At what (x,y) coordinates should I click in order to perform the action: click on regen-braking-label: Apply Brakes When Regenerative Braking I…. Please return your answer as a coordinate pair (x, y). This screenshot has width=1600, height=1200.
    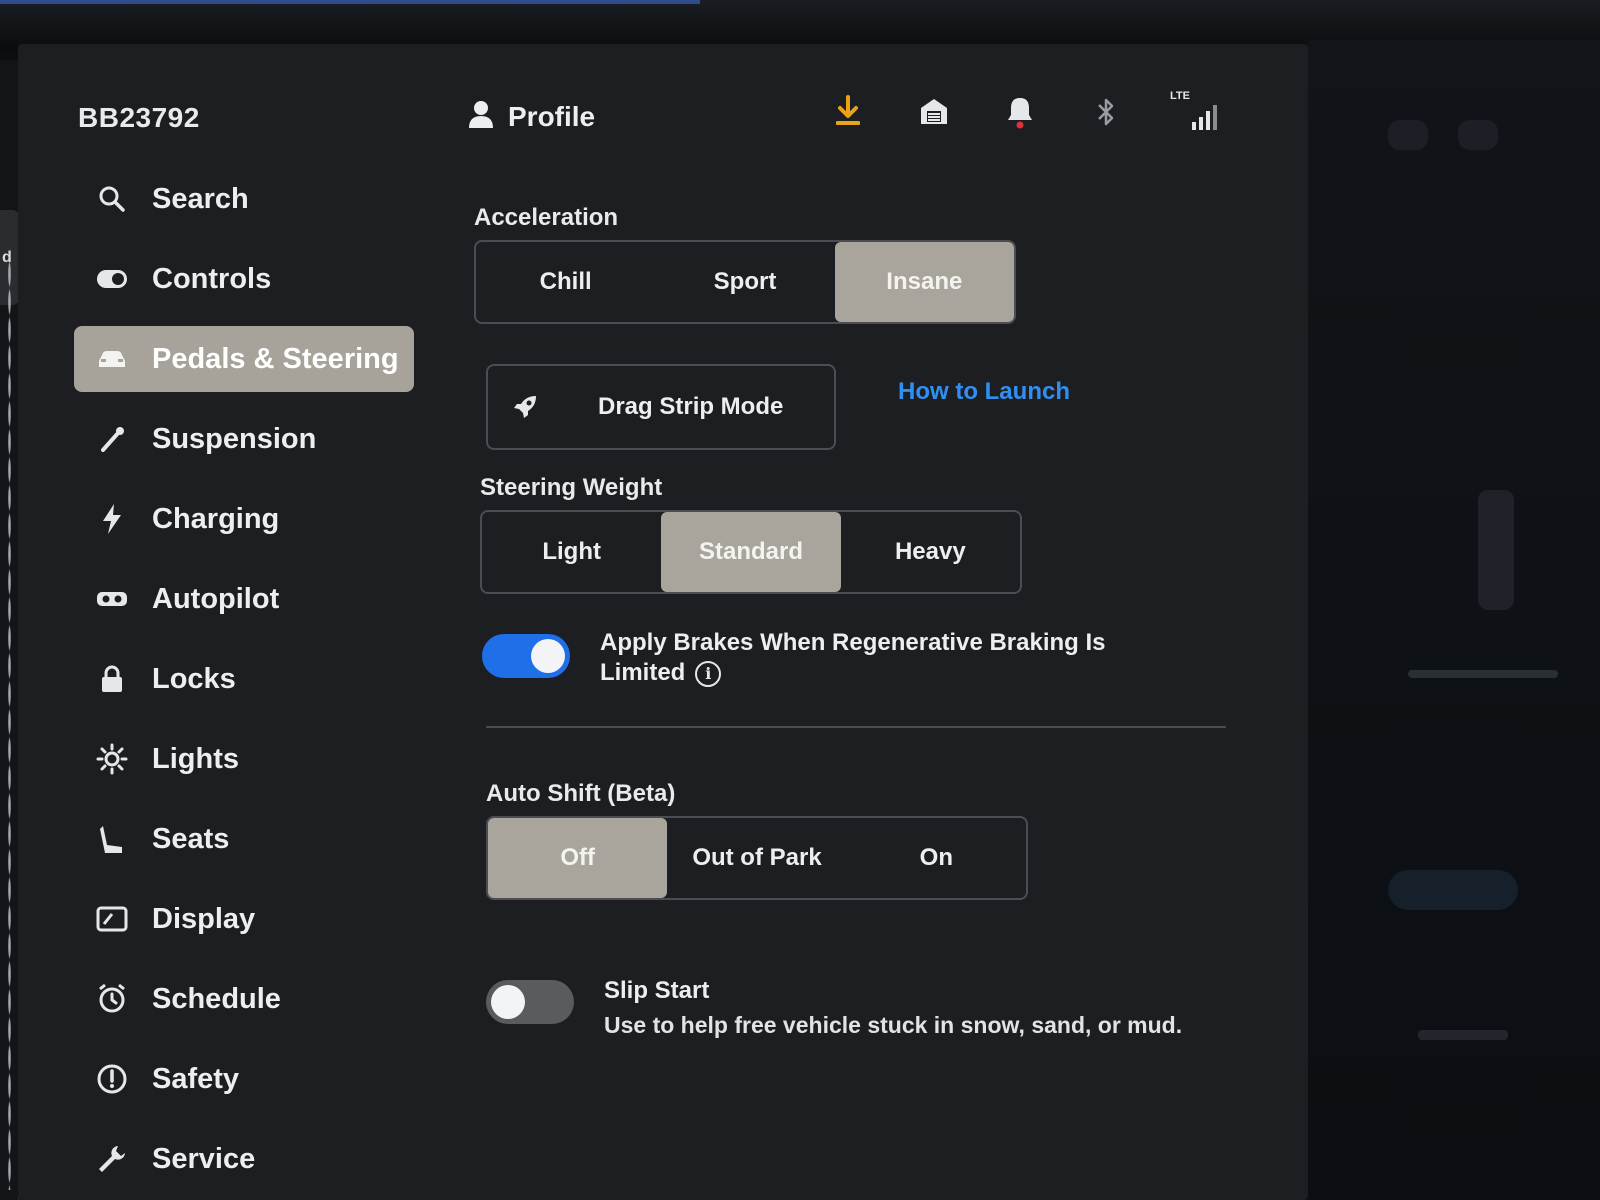
    Looking at the image, I should click on (853, 657).